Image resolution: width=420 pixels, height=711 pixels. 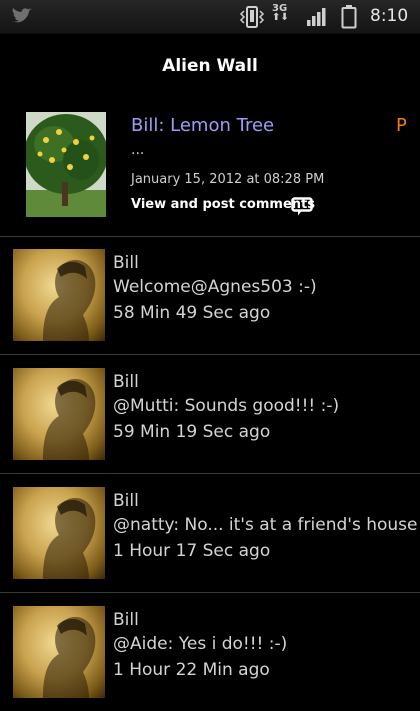 I want to click on entry-time: 1 Hour 17 Sec ago, so click(x=192, y=551).